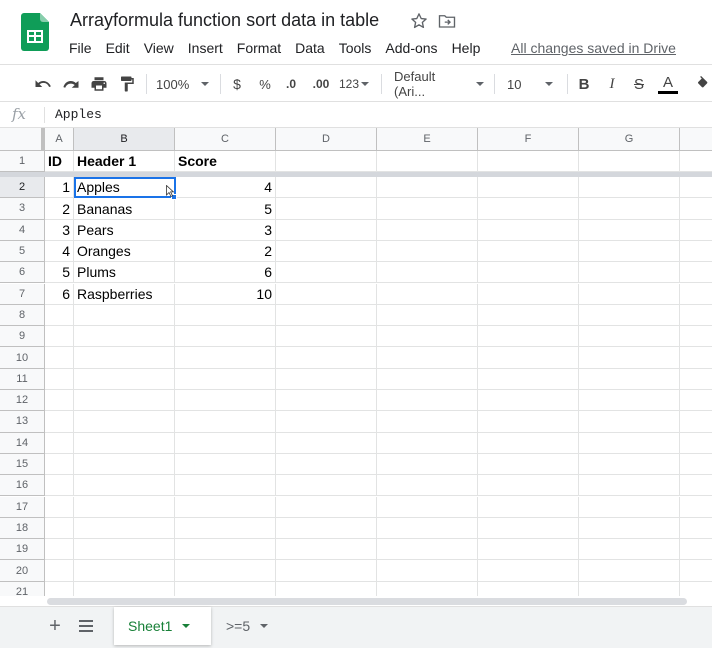  I want to click on redo-button, so click(71, 84).